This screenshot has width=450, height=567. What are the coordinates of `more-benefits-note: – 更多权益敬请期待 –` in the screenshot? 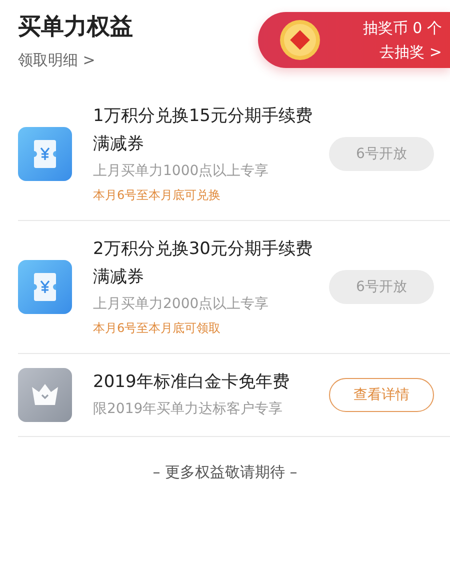 It's located at (225, 472).